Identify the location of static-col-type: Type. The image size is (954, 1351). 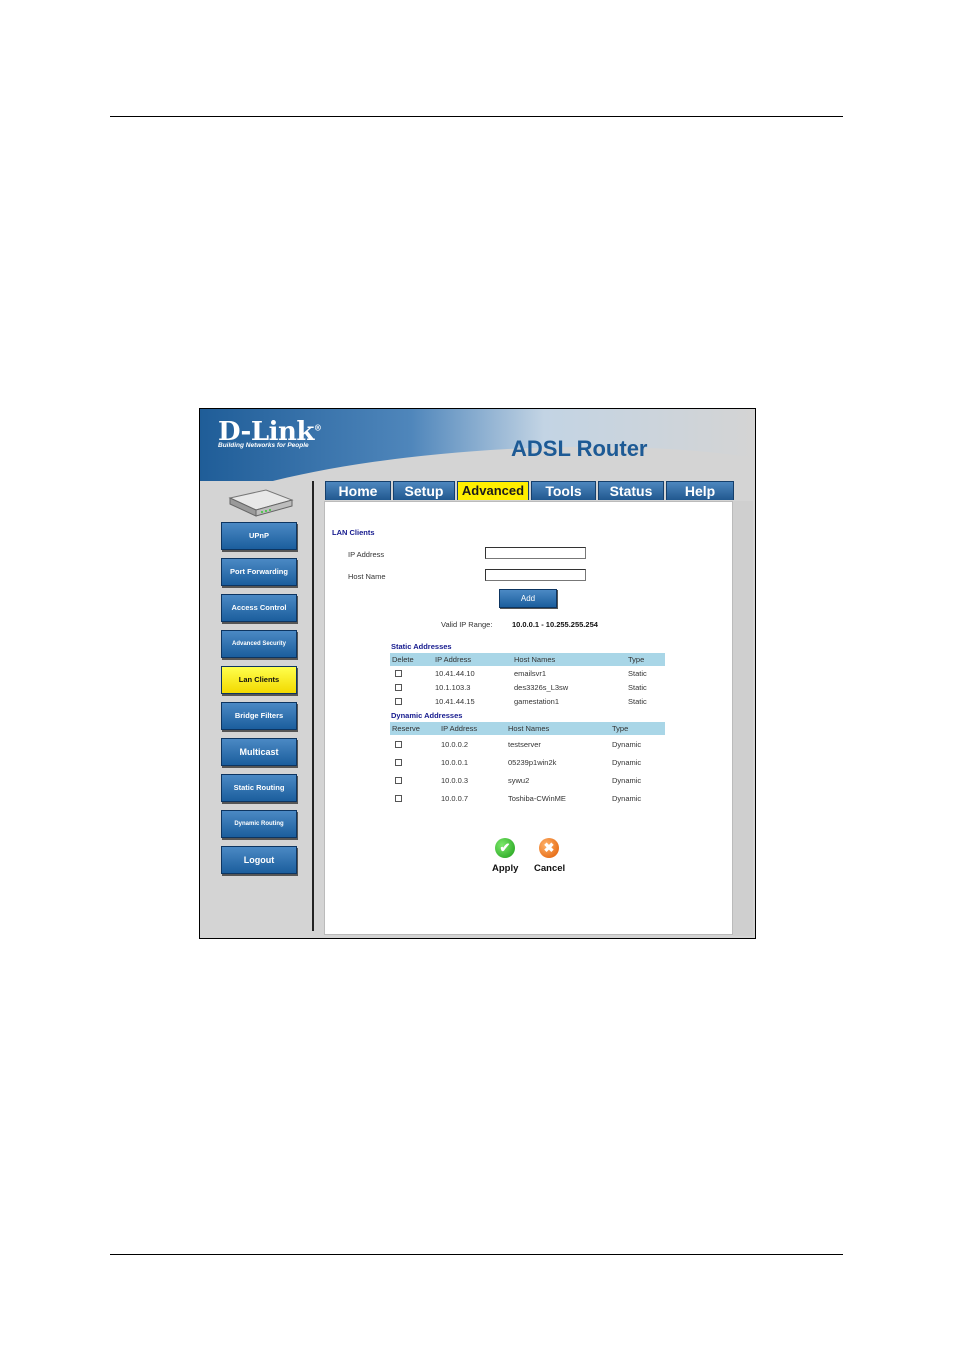
(636, 659).